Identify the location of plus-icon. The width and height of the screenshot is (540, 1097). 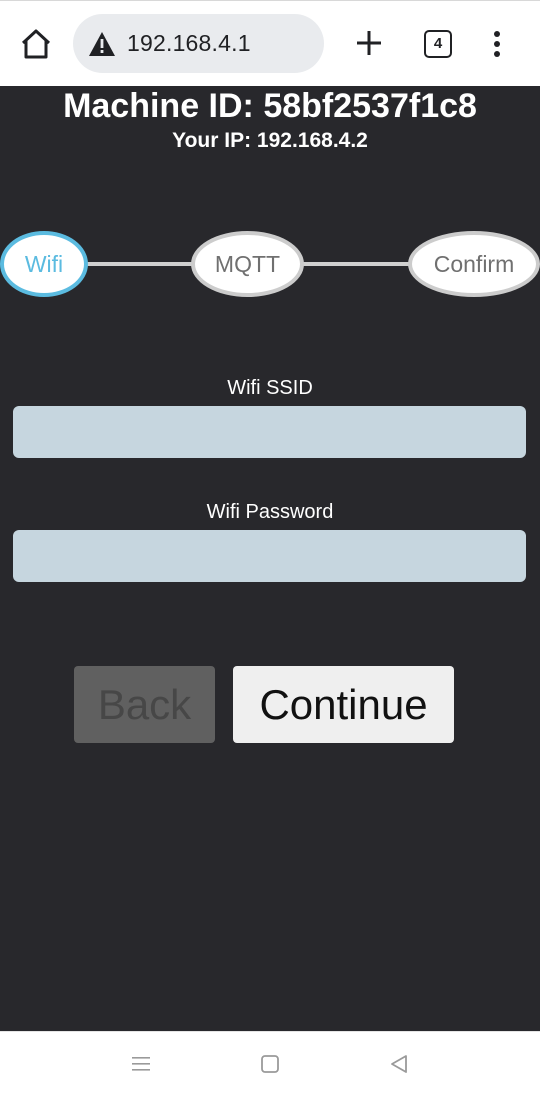
(369, 43).